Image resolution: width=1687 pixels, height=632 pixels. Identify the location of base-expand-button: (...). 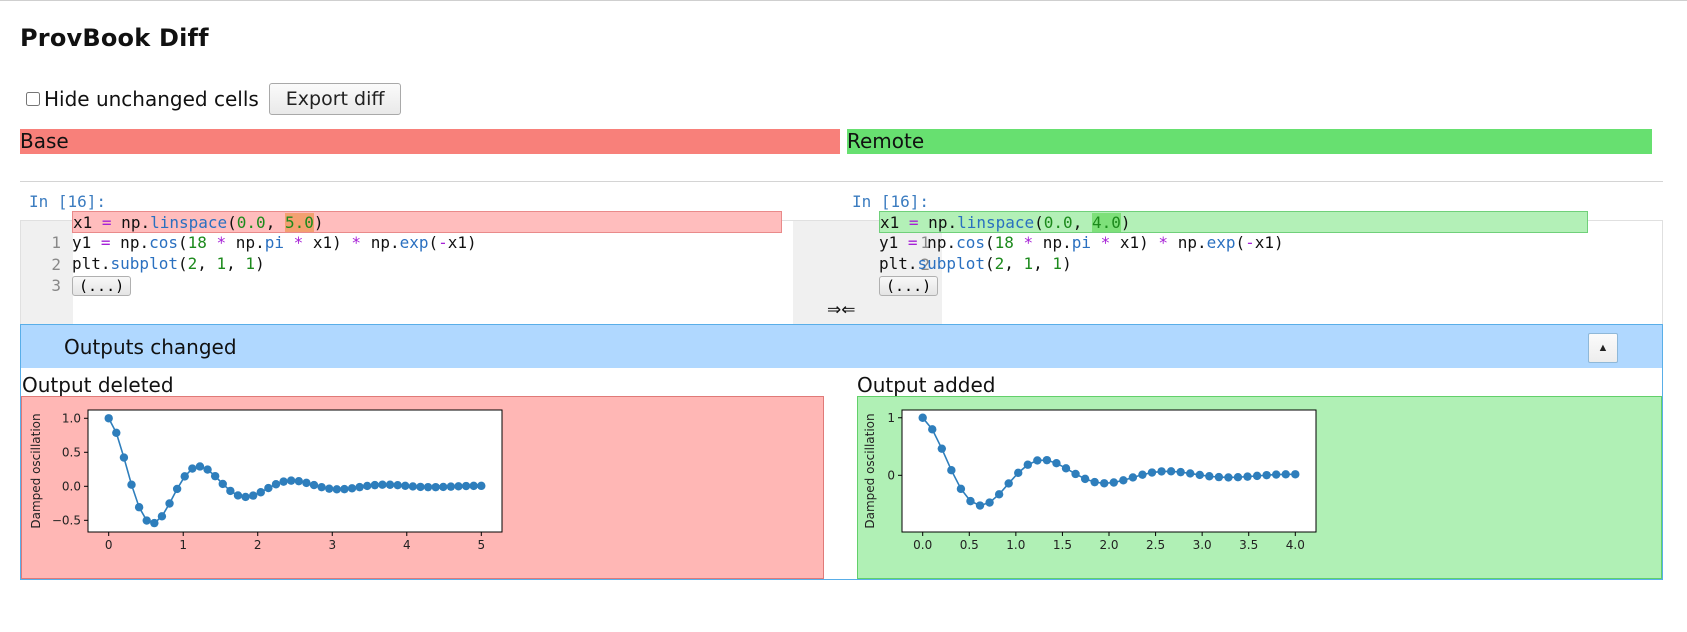
(102, 286).